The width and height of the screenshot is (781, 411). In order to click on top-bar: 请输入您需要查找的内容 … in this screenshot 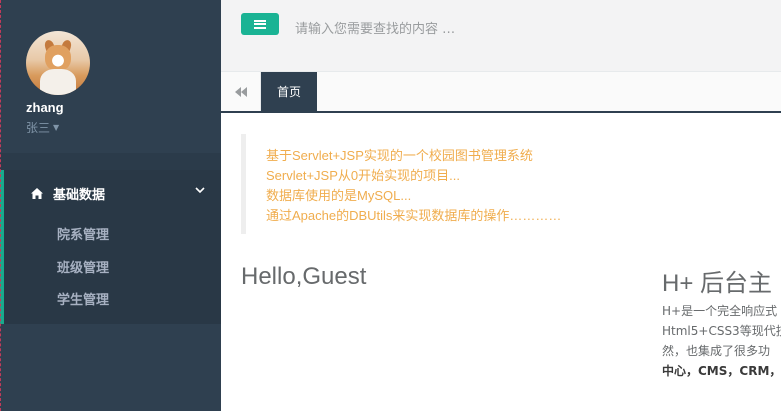, I will do `click(501, 36)`.